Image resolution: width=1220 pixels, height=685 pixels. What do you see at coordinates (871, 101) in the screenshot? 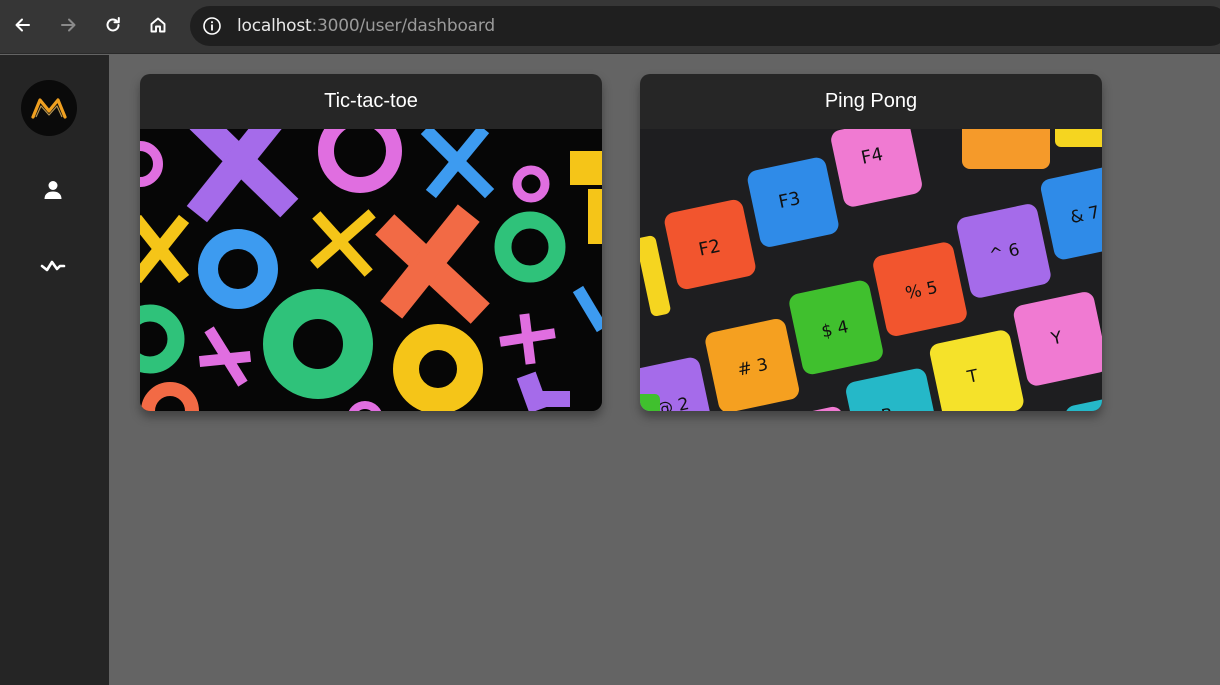
I see `game-card-title: Ping Pong` at bounding box center [871, 101].